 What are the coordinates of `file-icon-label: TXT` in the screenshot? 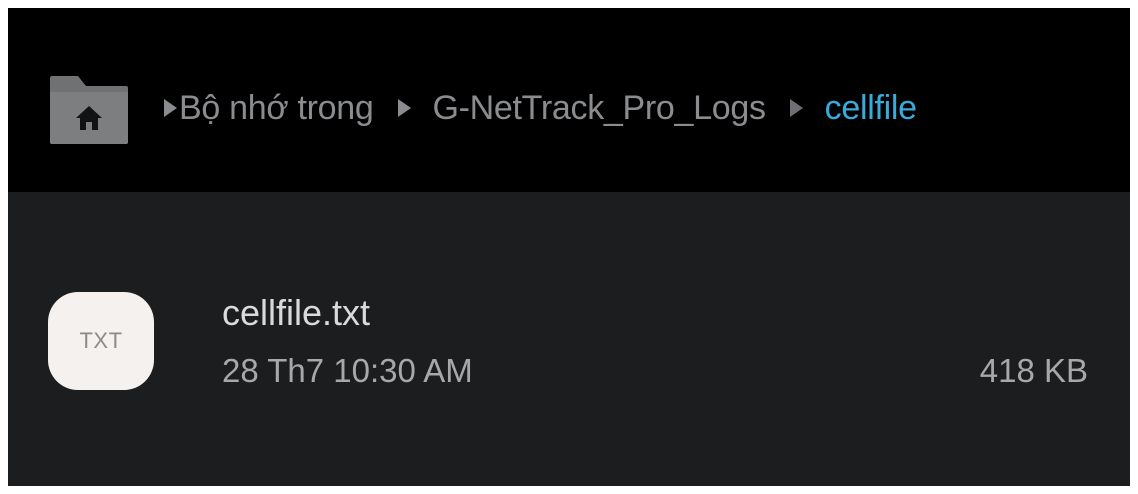 It's located at (101, 340).